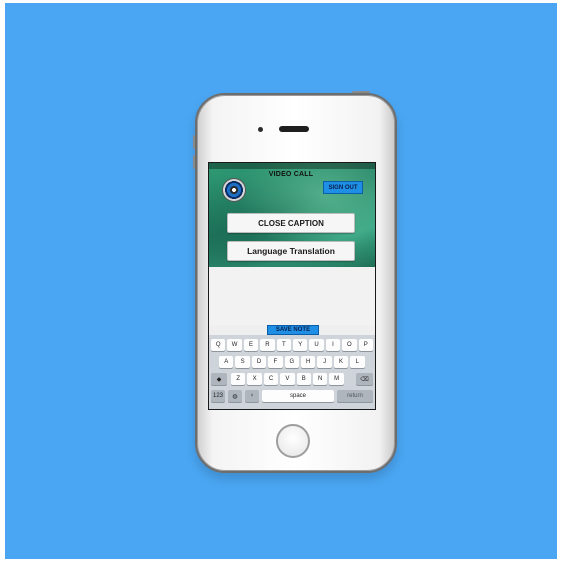 The height and width of the screenshot is (564, 562). I want to click on key-d: D, so click(259, 362).